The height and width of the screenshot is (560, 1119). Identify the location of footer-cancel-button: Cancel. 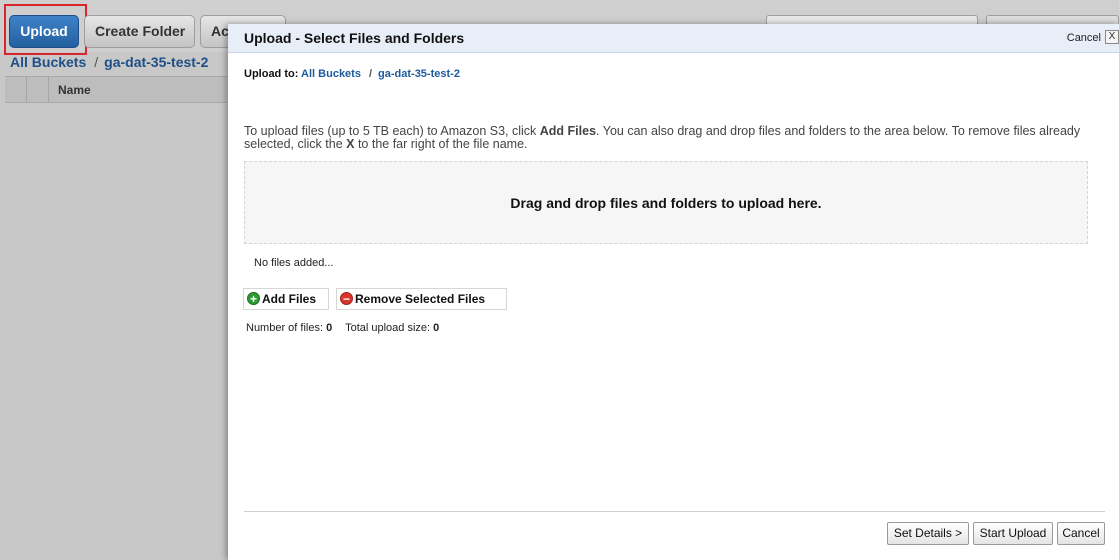
(1081, 533).